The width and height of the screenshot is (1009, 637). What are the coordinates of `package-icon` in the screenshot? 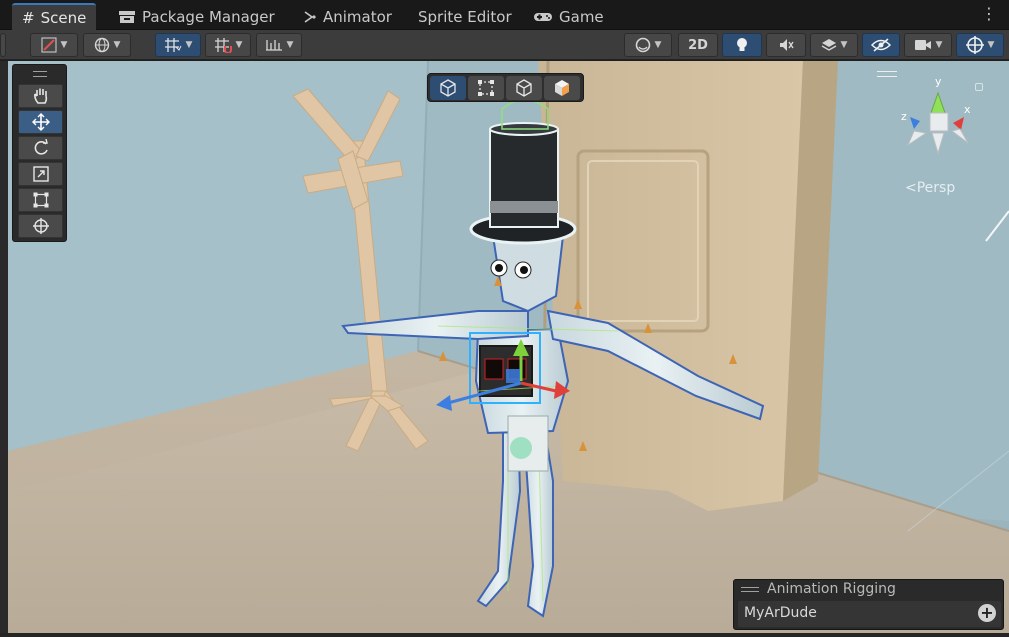 It's located at (127, 16).